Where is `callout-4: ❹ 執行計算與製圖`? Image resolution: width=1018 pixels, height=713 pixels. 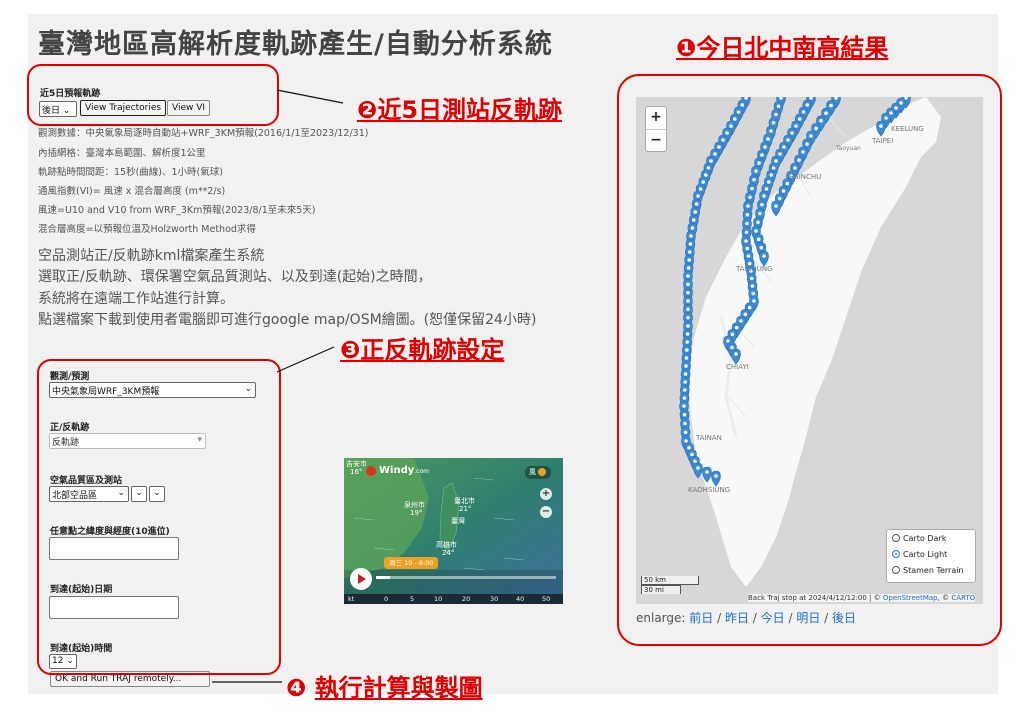 callout-4: ❹ 執行計算與製圖 is located at coordinates (384, 688).